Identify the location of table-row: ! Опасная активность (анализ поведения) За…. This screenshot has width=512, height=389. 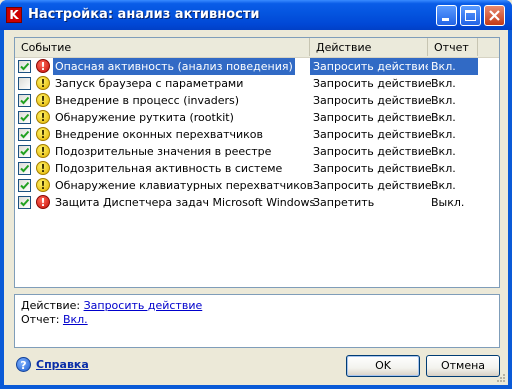
(257, 66).